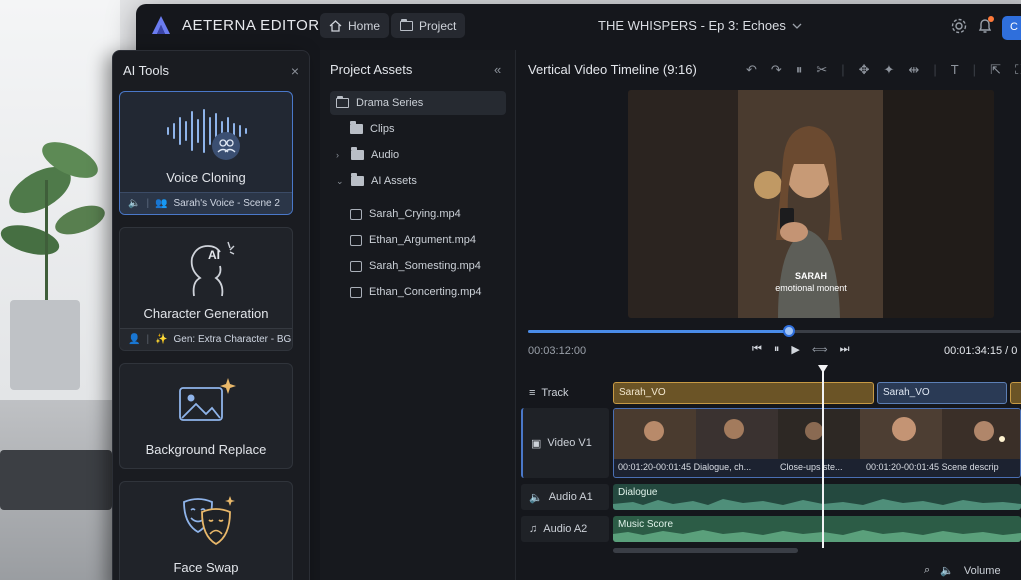  I want to click on asset-file-label: Sarah_Somesting.mp4, so click(425, 266).